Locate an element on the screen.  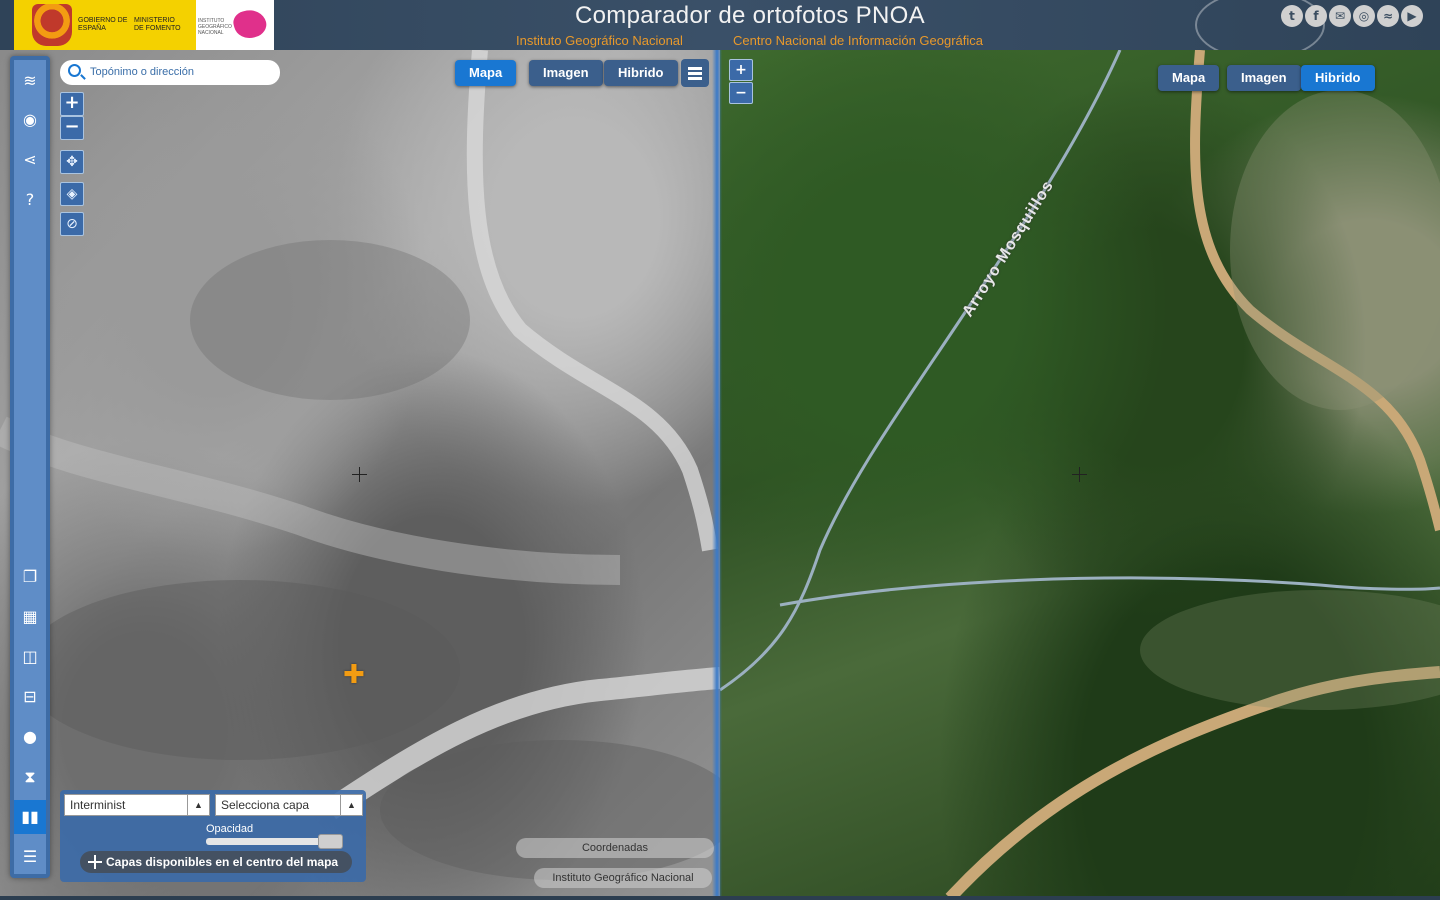
attribution-pill: Instituto Geográfico Nacional is located at coordinates (623, 878).